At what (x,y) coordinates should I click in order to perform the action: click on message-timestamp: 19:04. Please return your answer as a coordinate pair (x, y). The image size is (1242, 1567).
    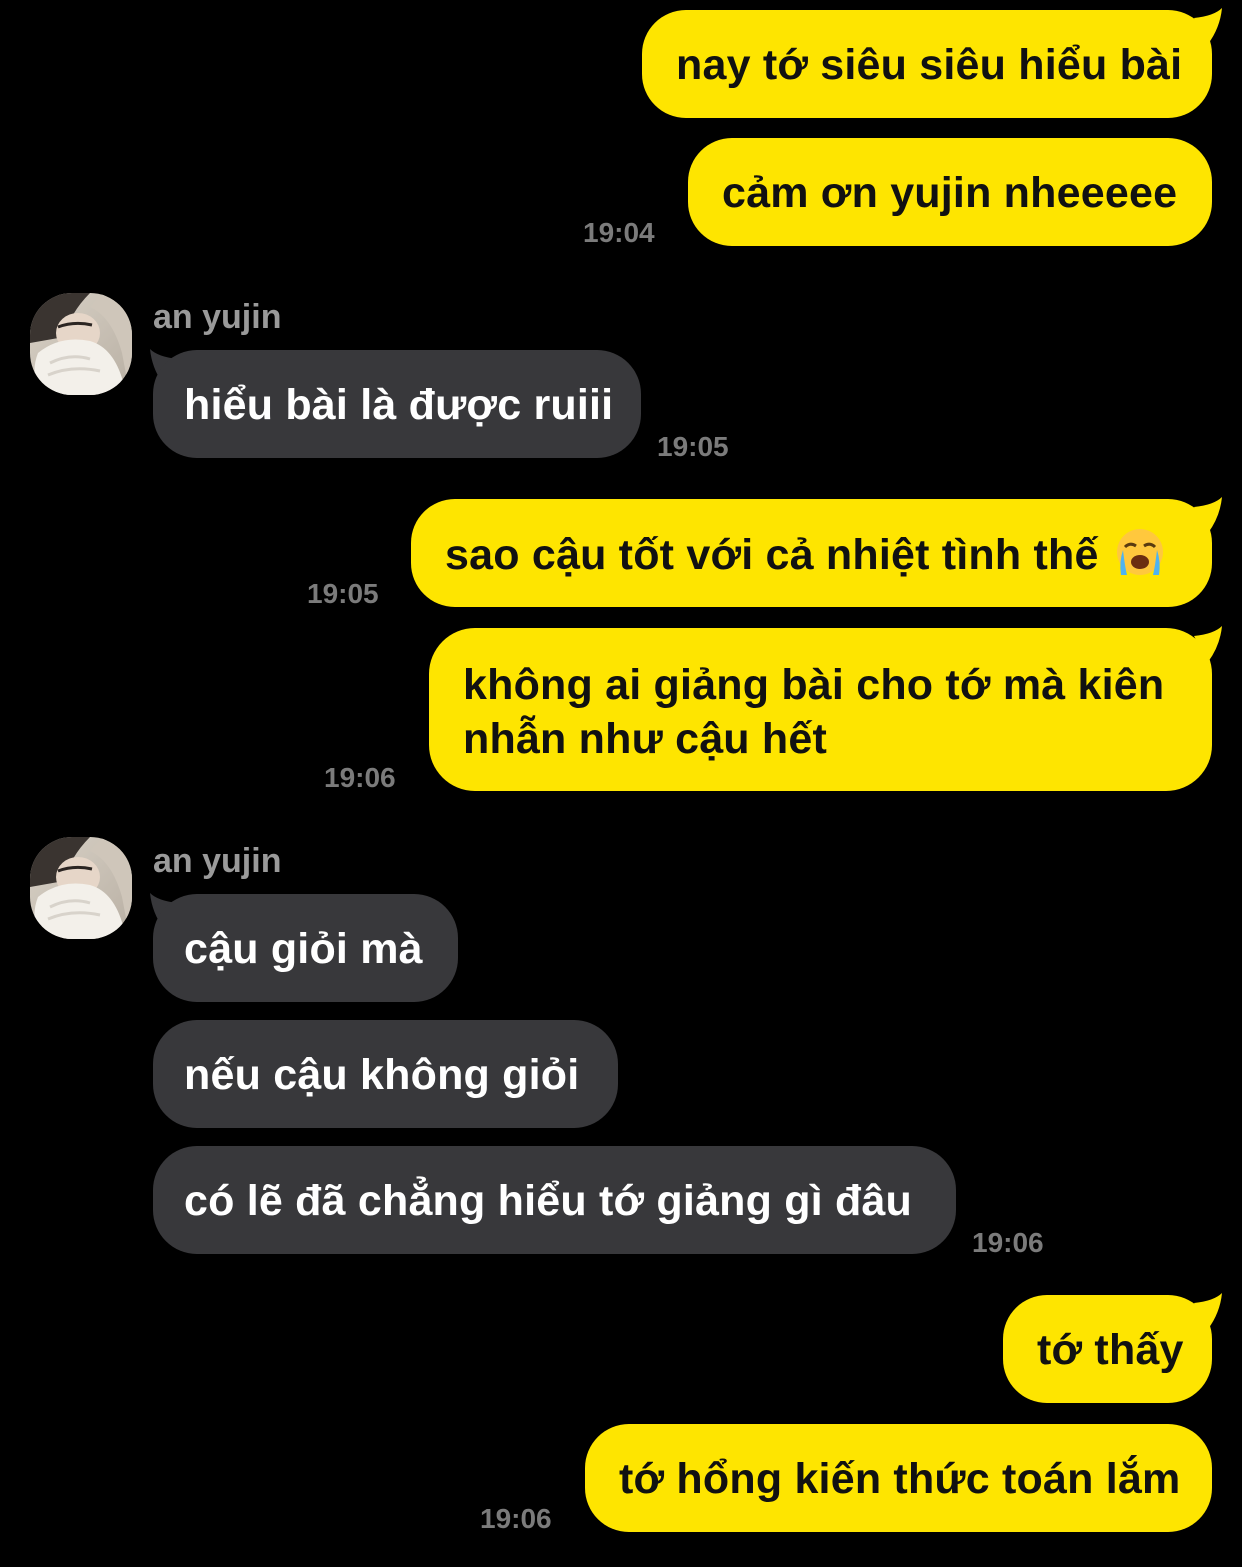
    Looking at the image, I should click on (619, 232).